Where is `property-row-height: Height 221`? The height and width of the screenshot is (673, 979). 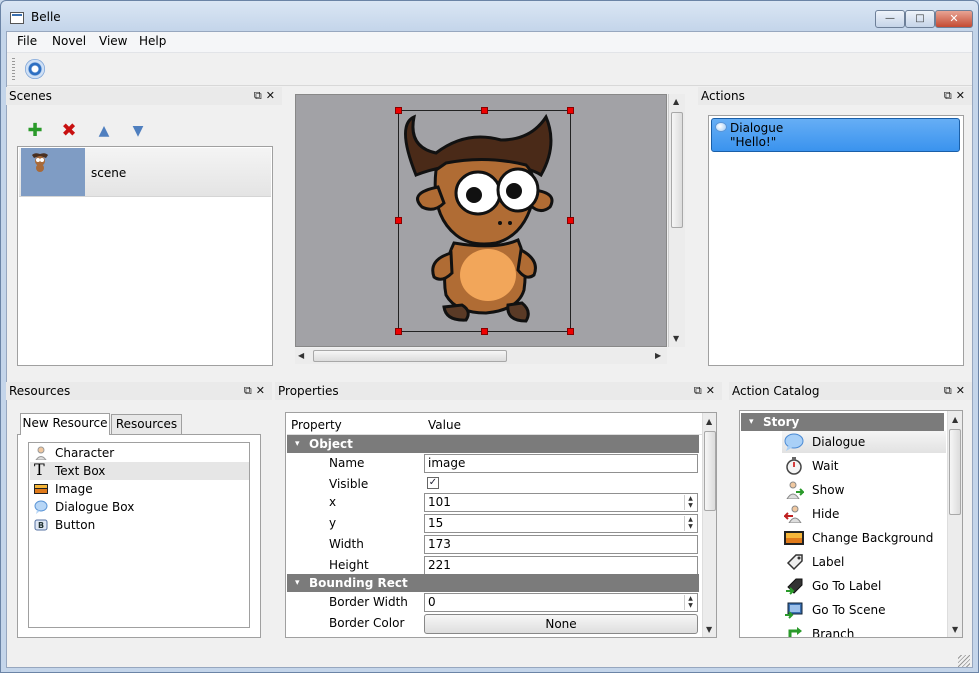
property-row-height: Height 221 is located at coordinates (493, 565).